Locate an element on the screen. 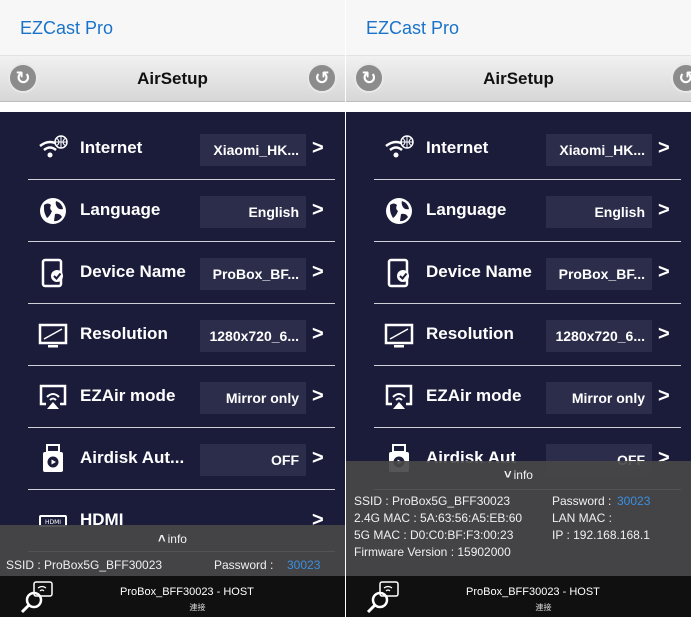  info-ip: IP : 192.168.168.1 is located at coordinates (601, 535).